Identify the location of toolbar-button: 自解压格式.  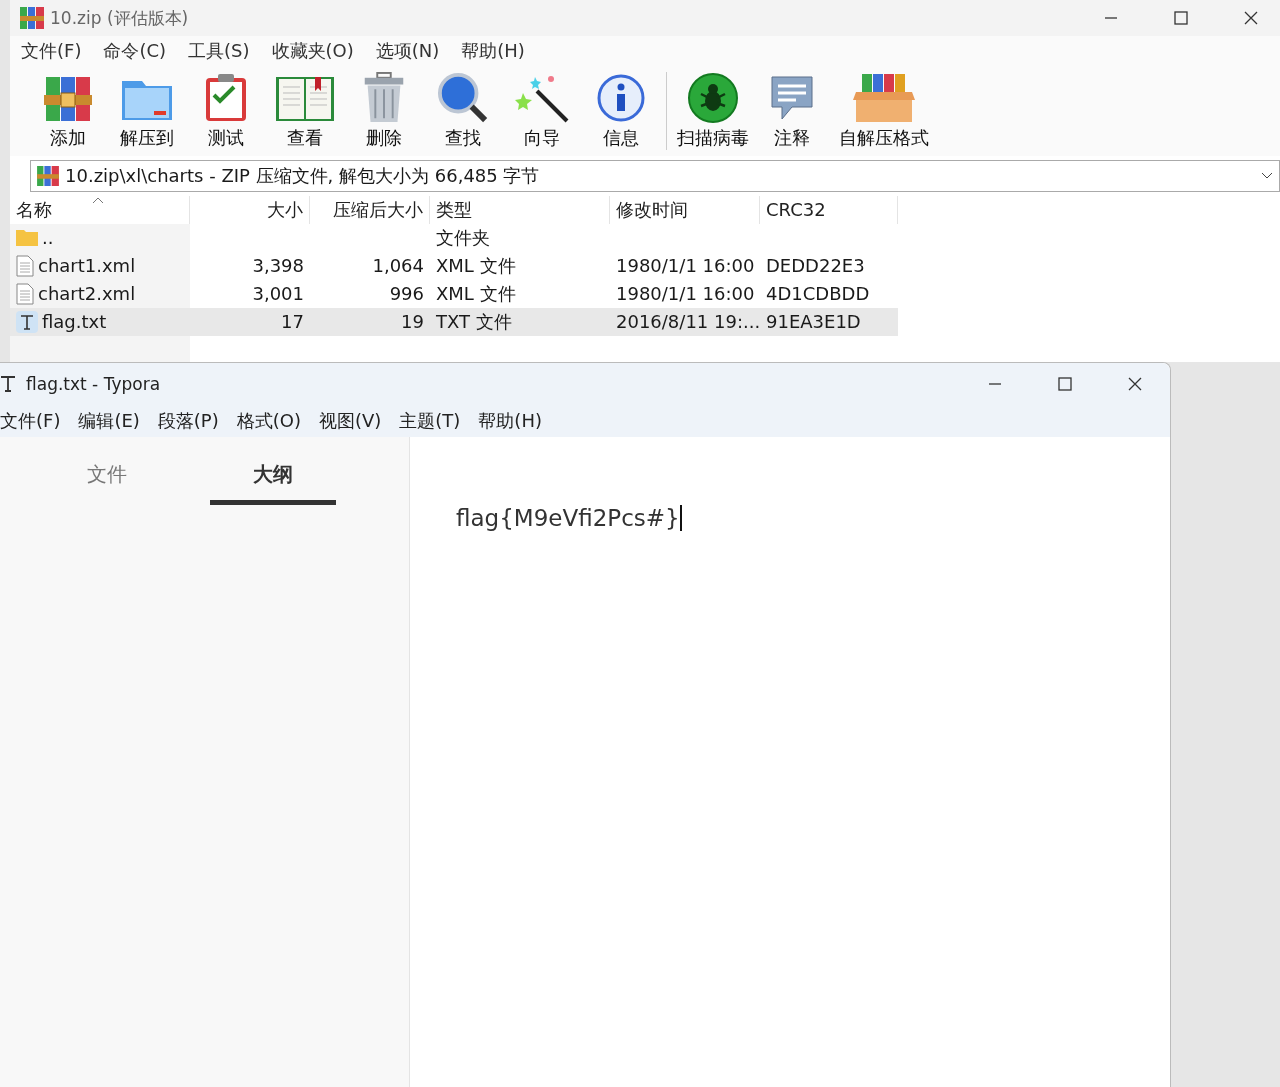
(884, 111).